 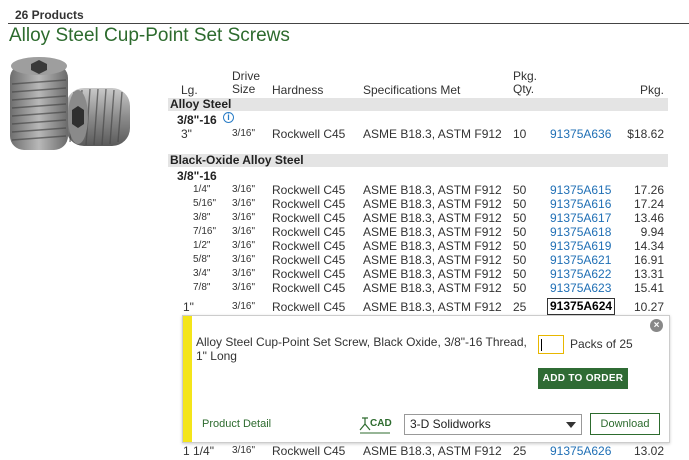 What do you see at coordinates (551, 344) in the screenshot?
I see `quantity-input` at bounding box center [551, 344].